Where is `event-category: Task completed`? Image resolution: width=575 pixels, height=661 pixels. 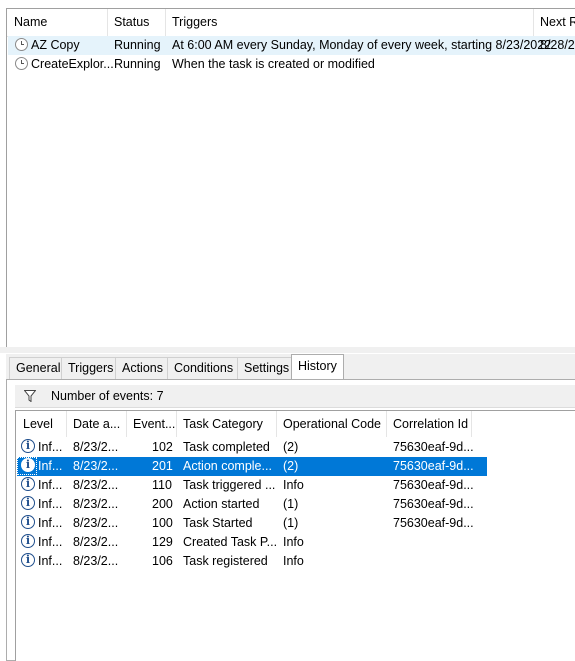
event-category: Task completed is located at coordinates (226, 447).